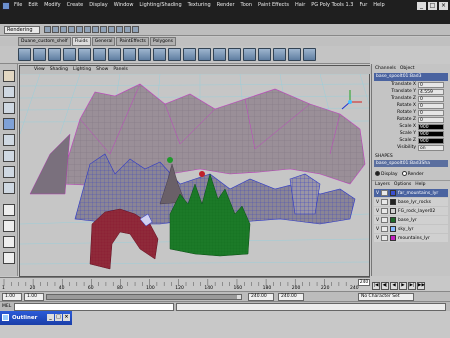 Image resolution: width=450 pixels, height=338 pixels. What do you see at coordinates (18, 5) in the screenshot?
I see `menu-item-file: File` at bounding box center [18, 5].